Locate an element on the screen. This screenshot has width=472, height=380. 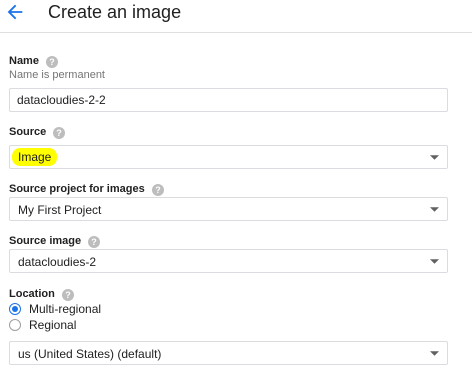
source-select: Image is located at coordinates (228, 157).